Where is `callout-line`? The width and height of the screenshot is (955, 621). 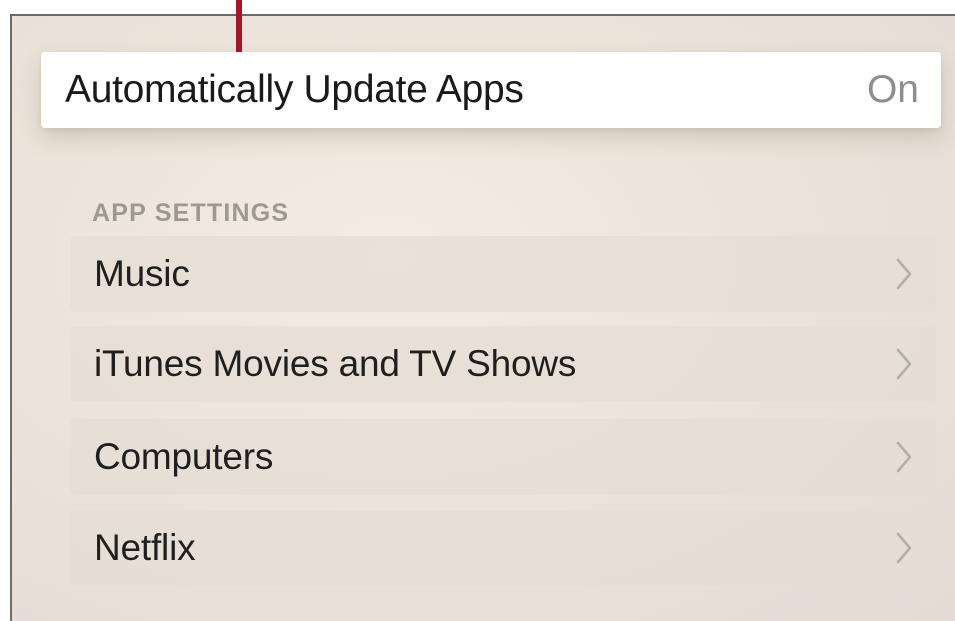
callout-line is located at coordinates (239, 26).